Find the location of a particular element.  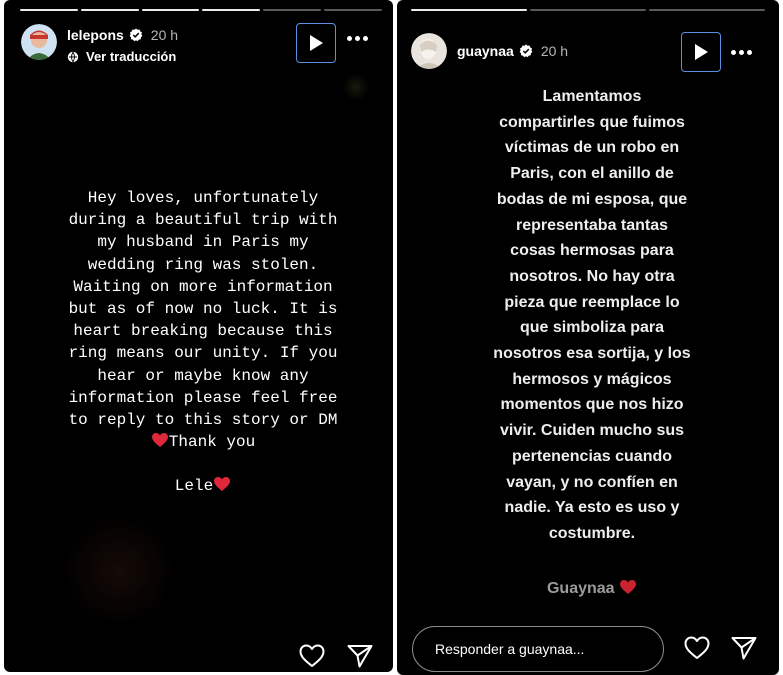

message-line: but as of now no luck. It is is located at coordinates (203, 309).